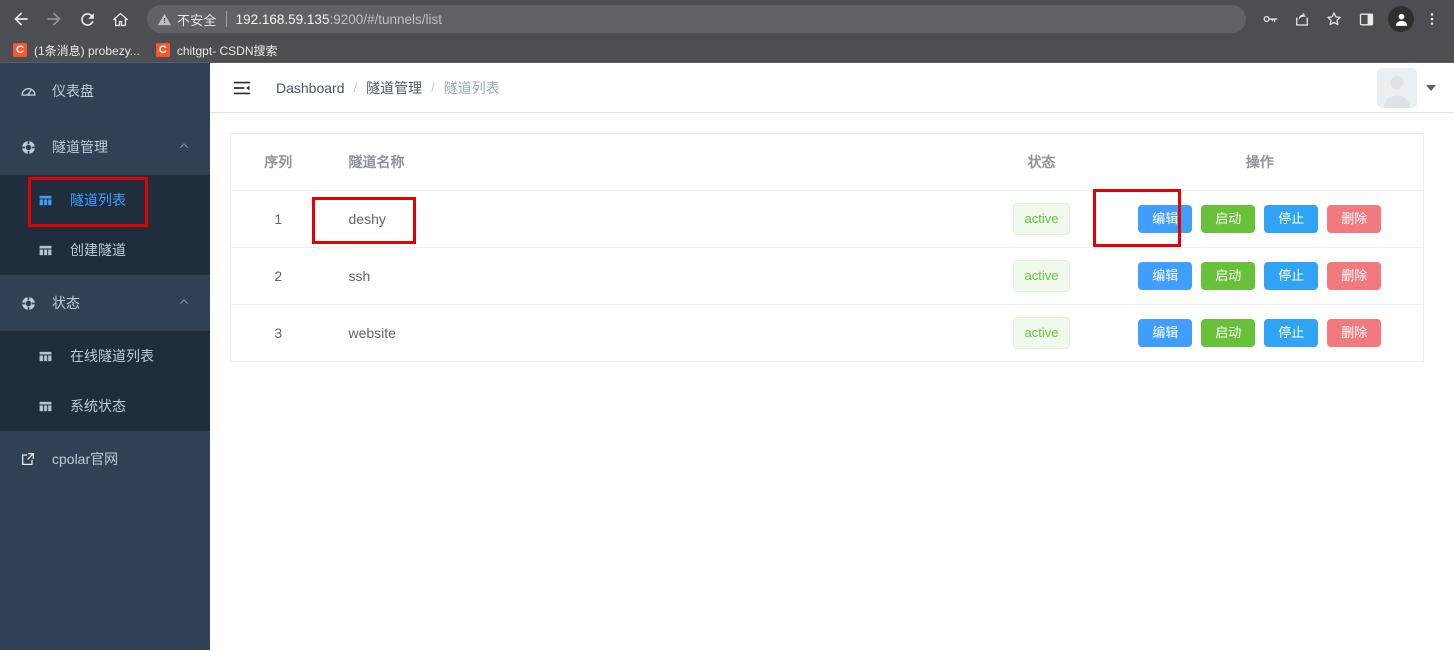 The width and height of the screenshot is (1454, 651). Describe the element at coordinates (394, 88) in the screenshot. I see `breadcrumb-item-tunnel-management: 隧道管理` at that location.